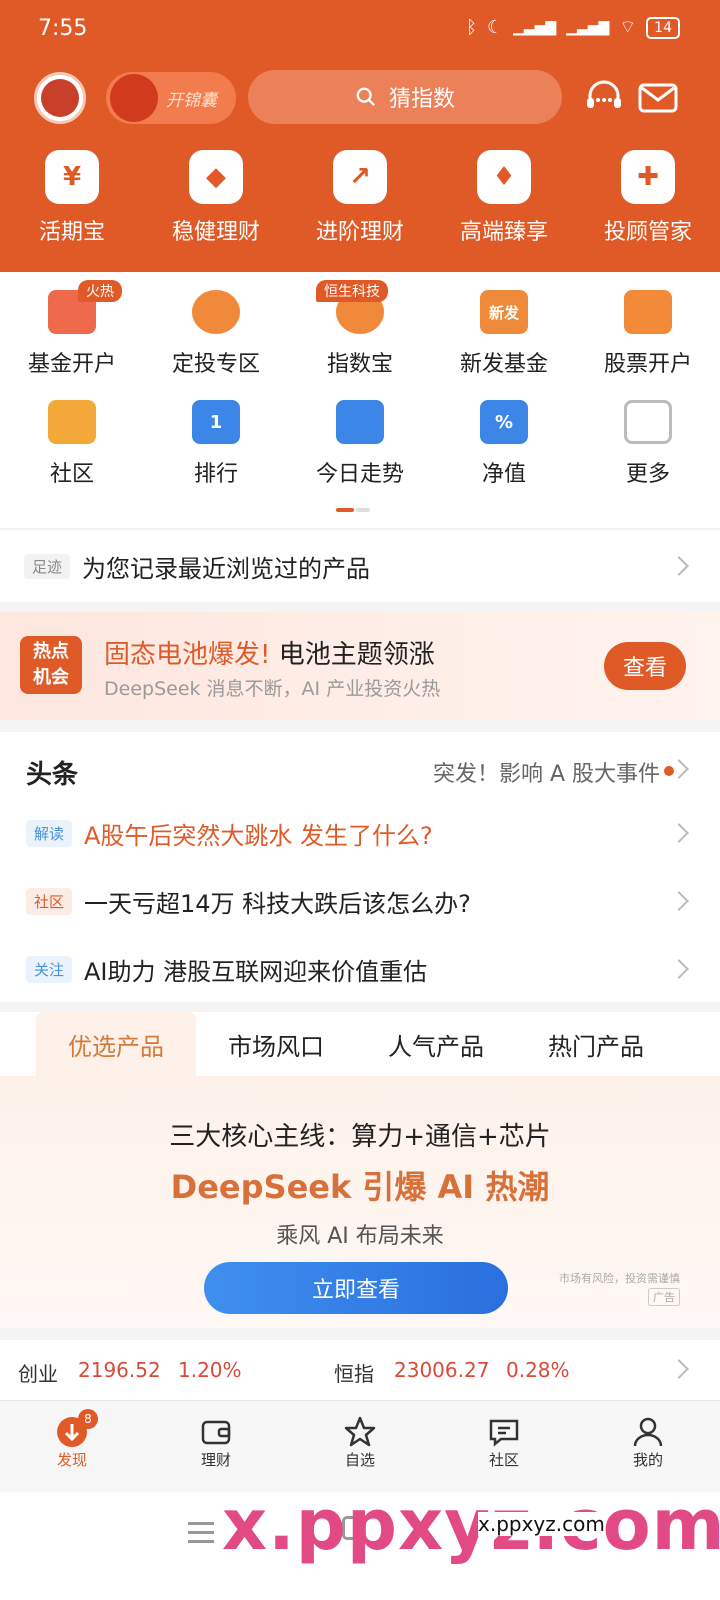 This screenshot has width=720, height=1600. I want to click on trophy-icon: 1, so click(216, 422).